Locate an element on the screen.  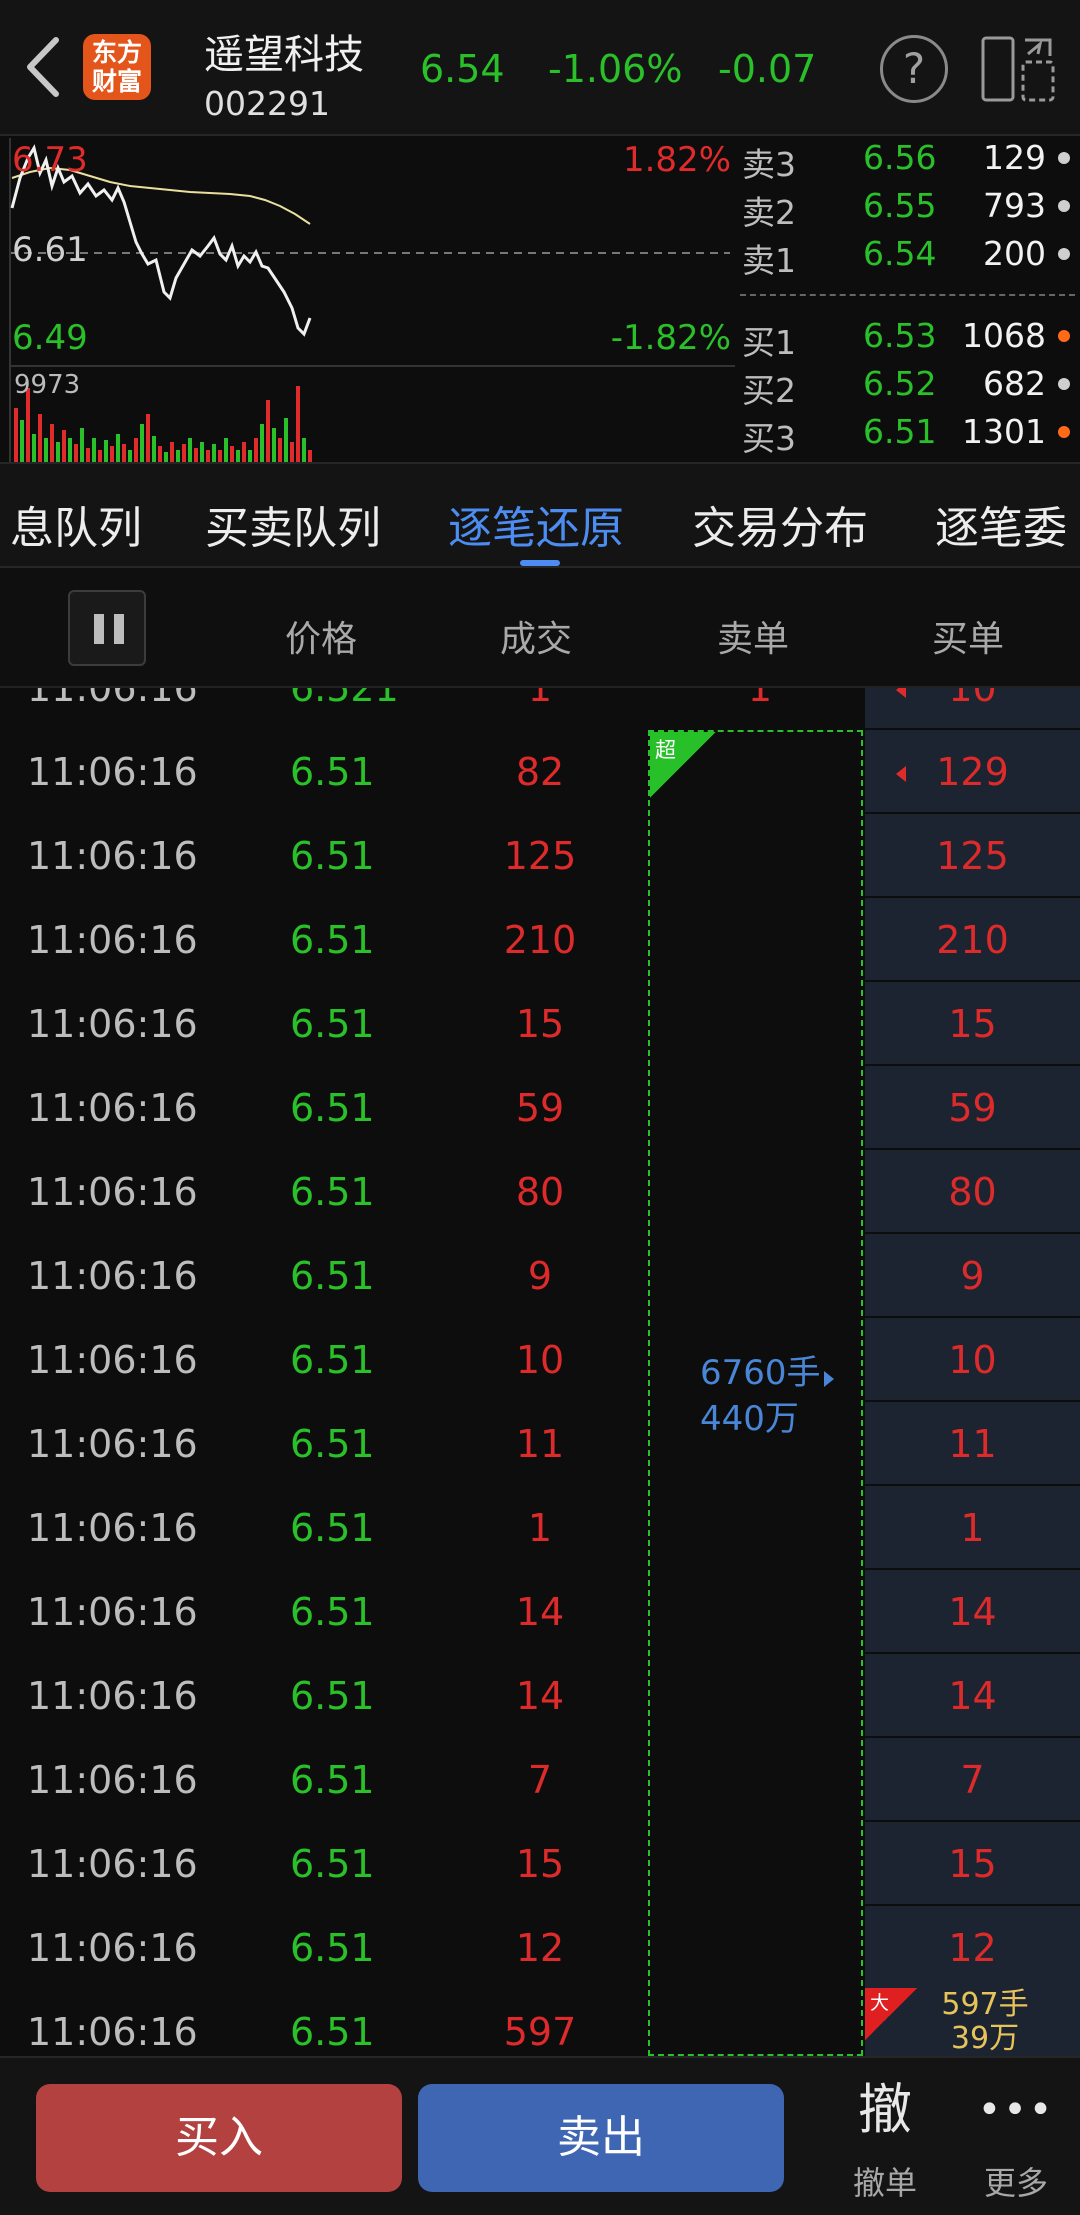
book-volume: 1068 is located at coordinates (1004, 335).